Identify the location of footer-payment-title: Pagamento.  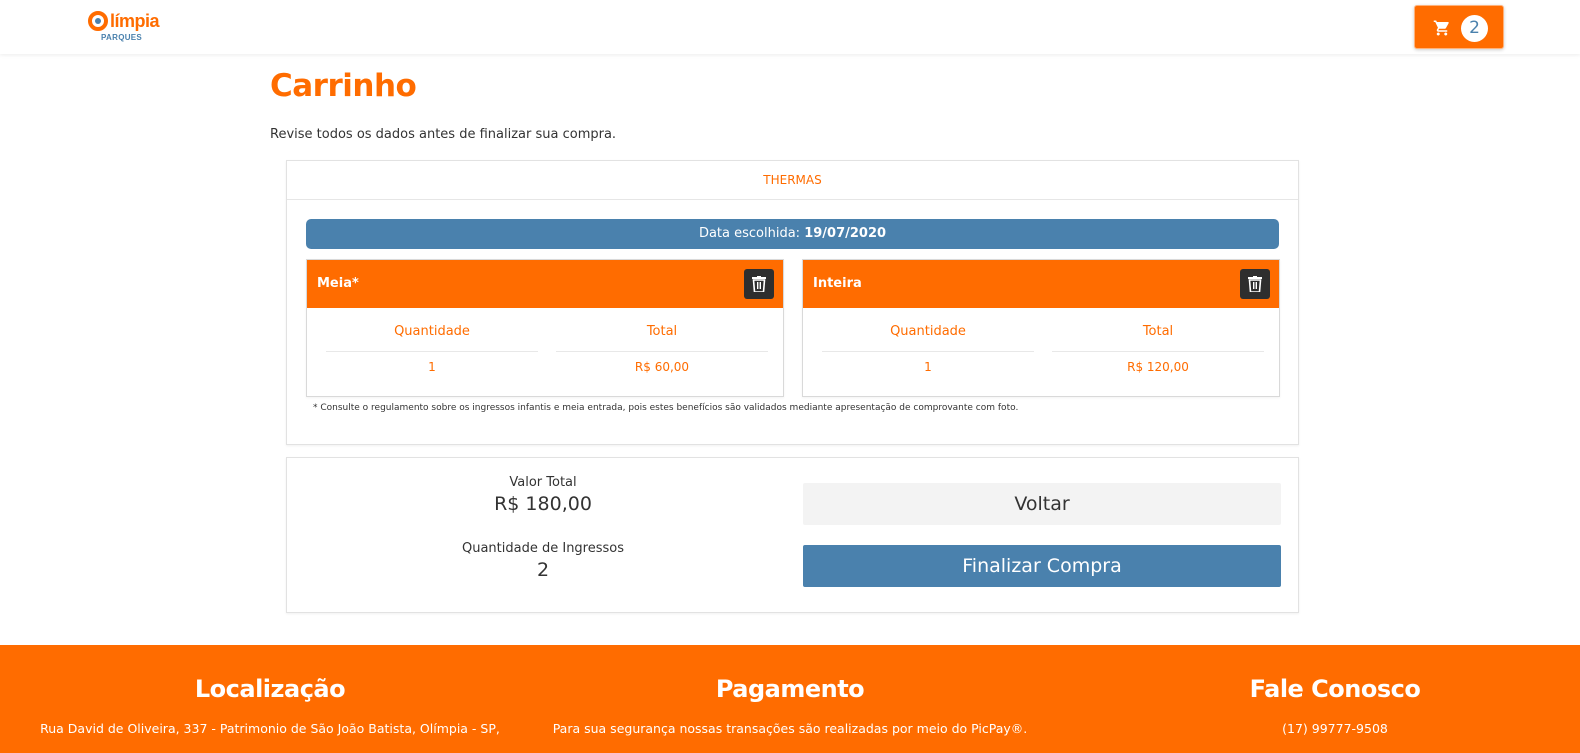
(790, 689).